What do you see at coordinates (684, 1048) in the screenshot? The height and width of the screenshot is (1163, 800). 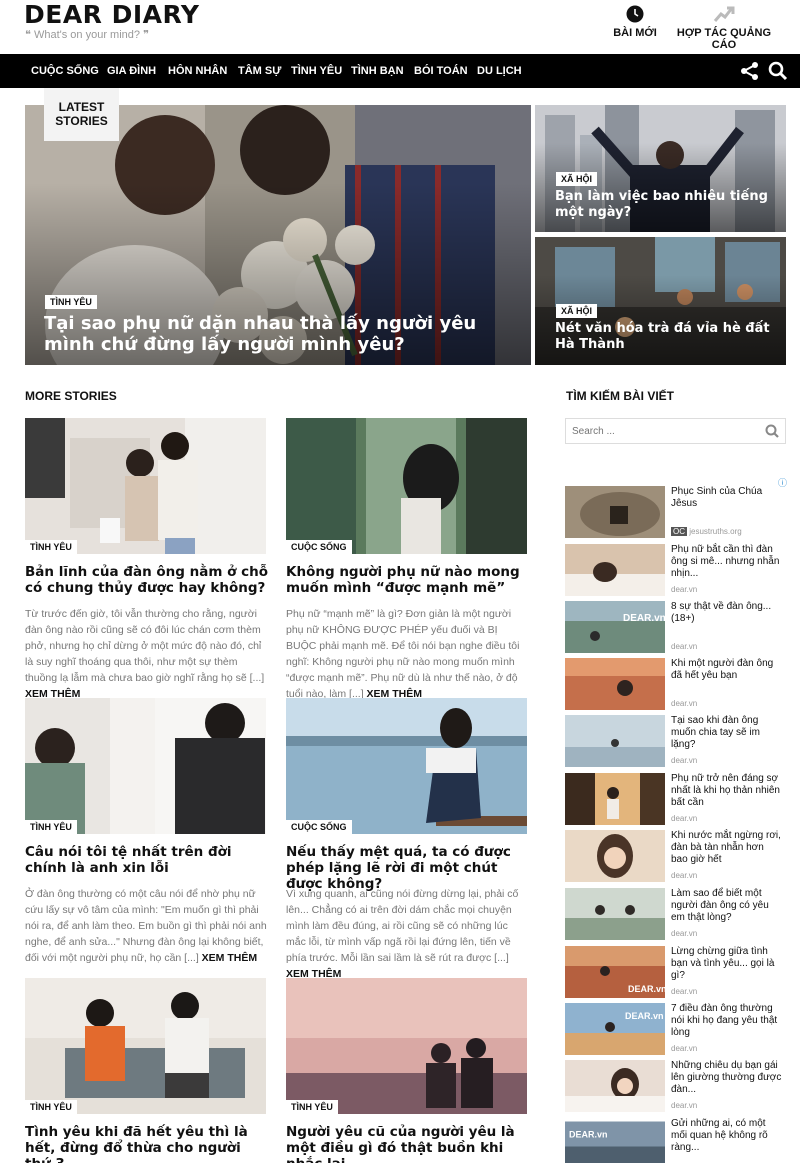 I see `ad-10-source: dear.vn` at bounding box center [684, 1048].